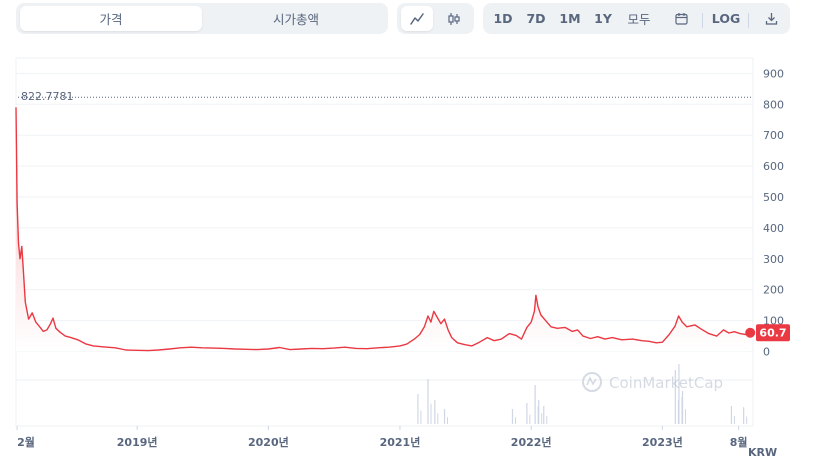 The width and height of the screenshot is (814, 473). I want to click on current-price-label: 60.7, so click(772, 333).